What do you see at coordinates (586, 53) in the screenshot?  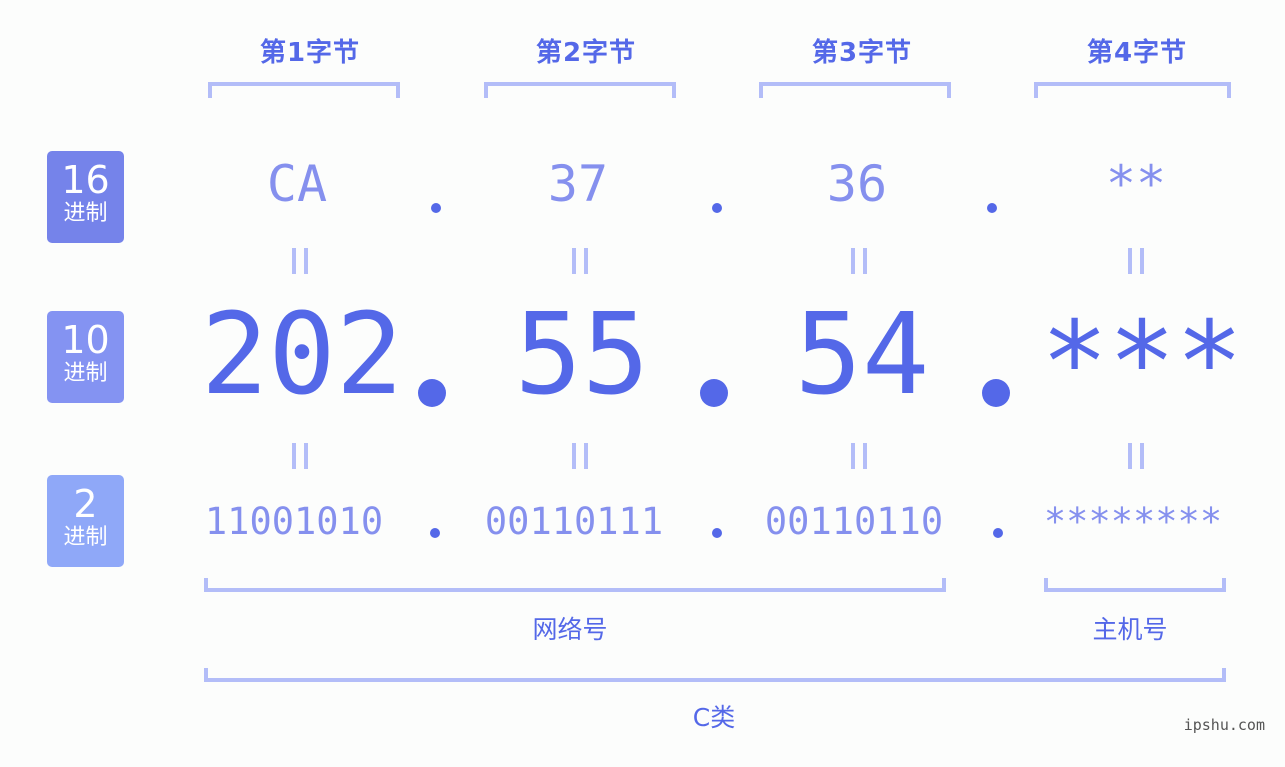 I see `byte-label-2: 第2字节` at bounding box center [586, 53].